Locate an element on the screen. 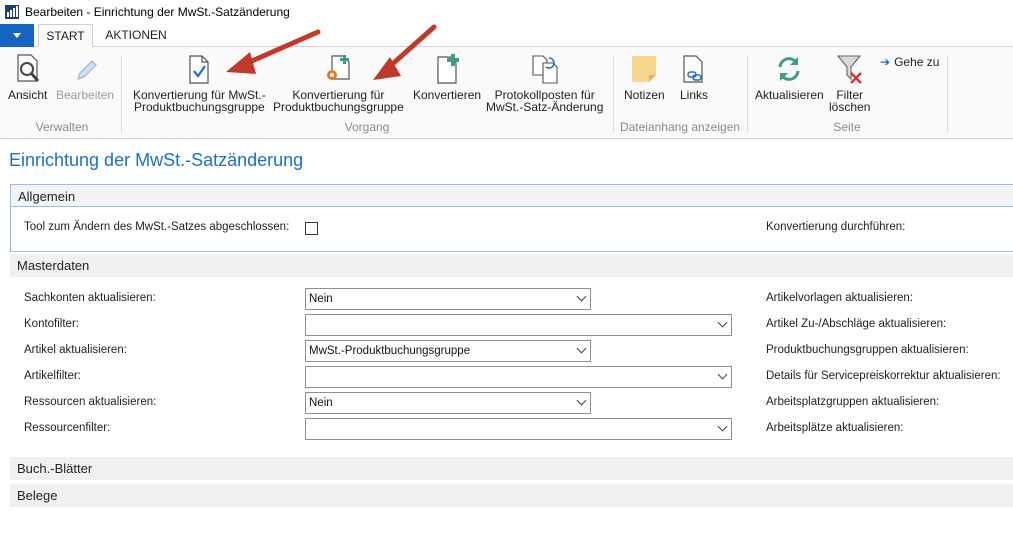 The image size is (1013, 546). gear-document-icon is located at coordinates (338, 69).